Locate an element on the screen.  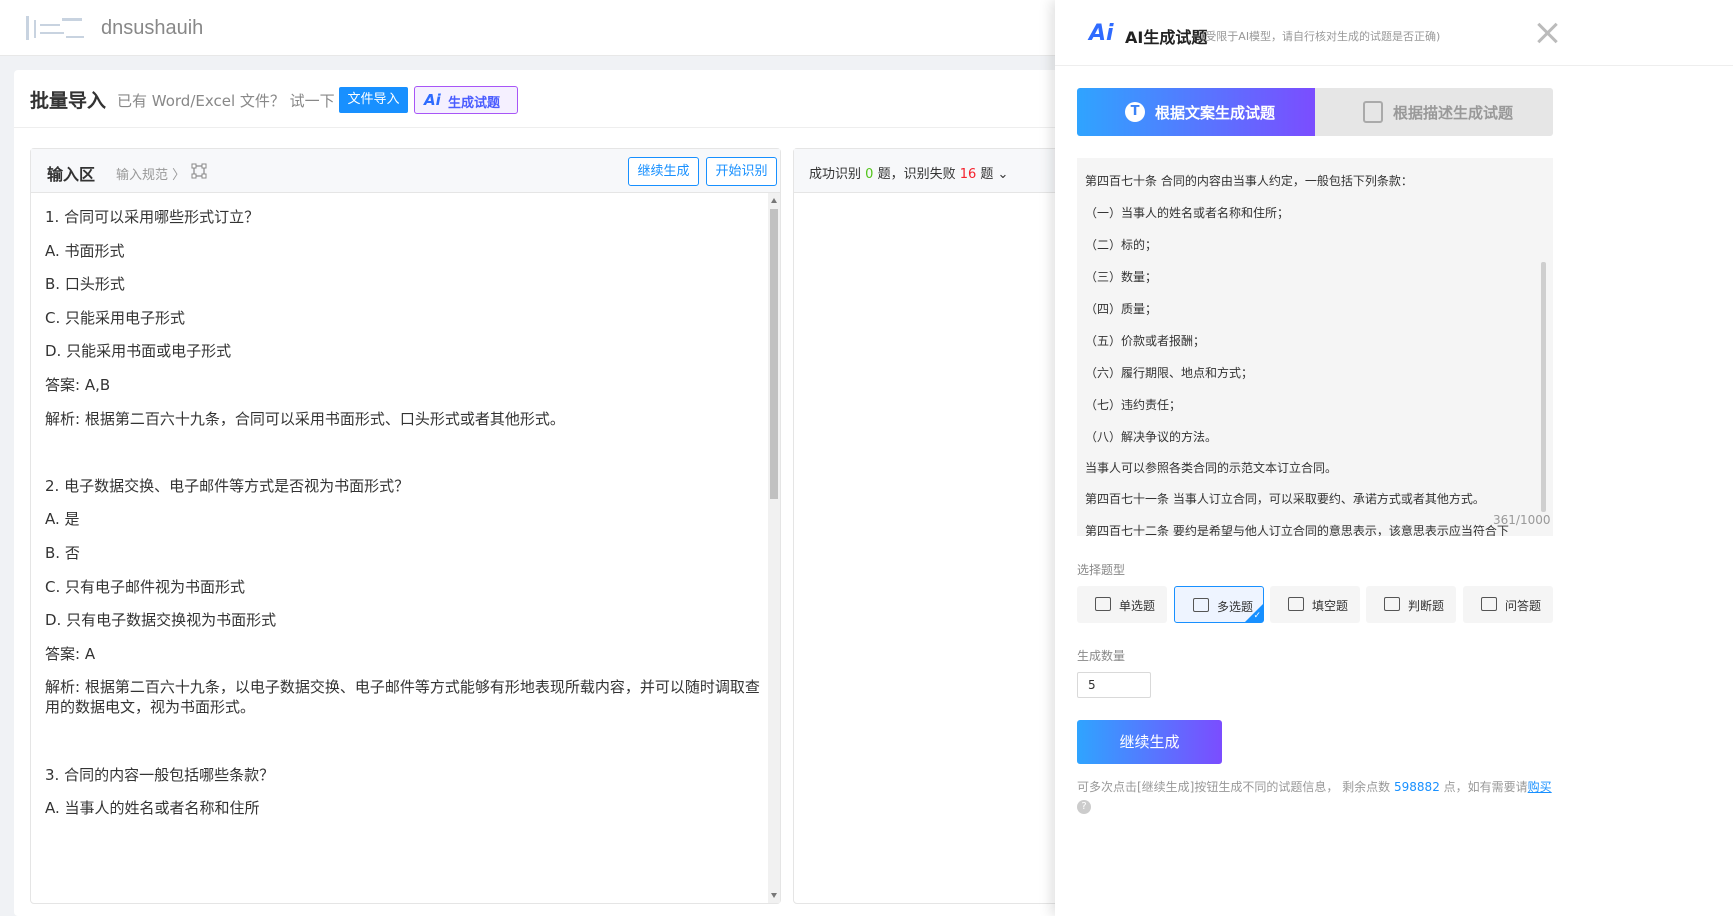
editor-line: 解析: 根据第二百六十九条，合同可以采用书面形式、口头形式或者其他形式。 is located at coordinates (305, 418).